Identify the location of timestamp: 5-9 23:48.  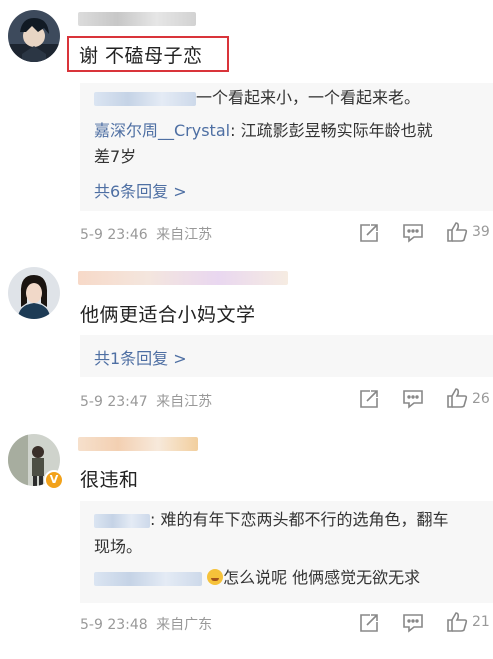
(114, 625).